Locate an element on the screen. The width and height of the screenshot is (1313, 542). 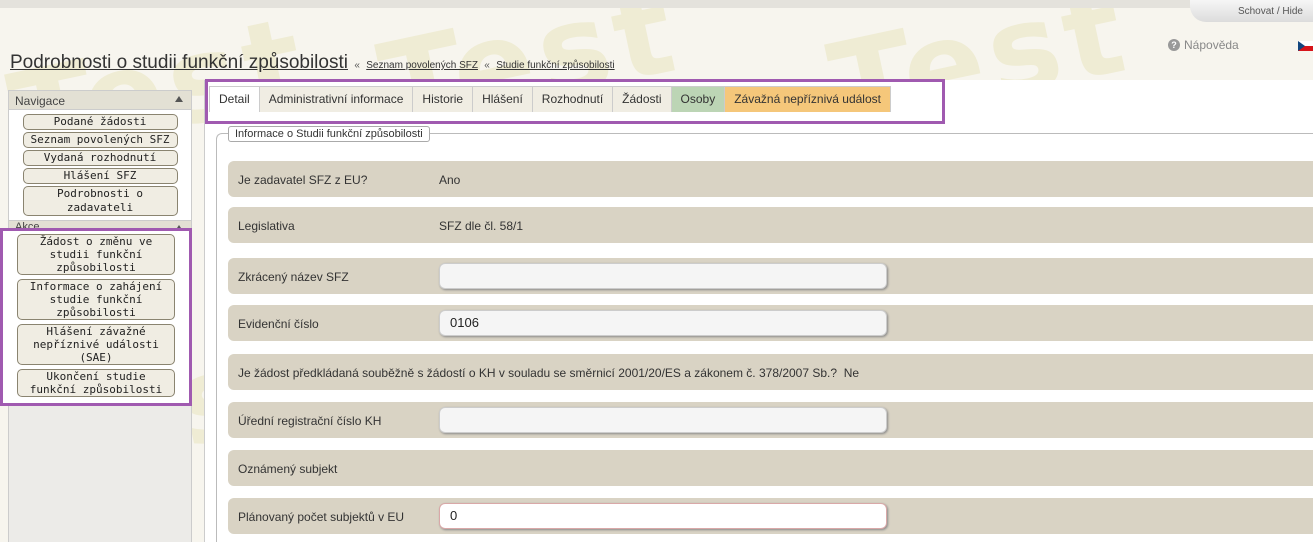
count-field: 0 is located at coordinates (663, 516).